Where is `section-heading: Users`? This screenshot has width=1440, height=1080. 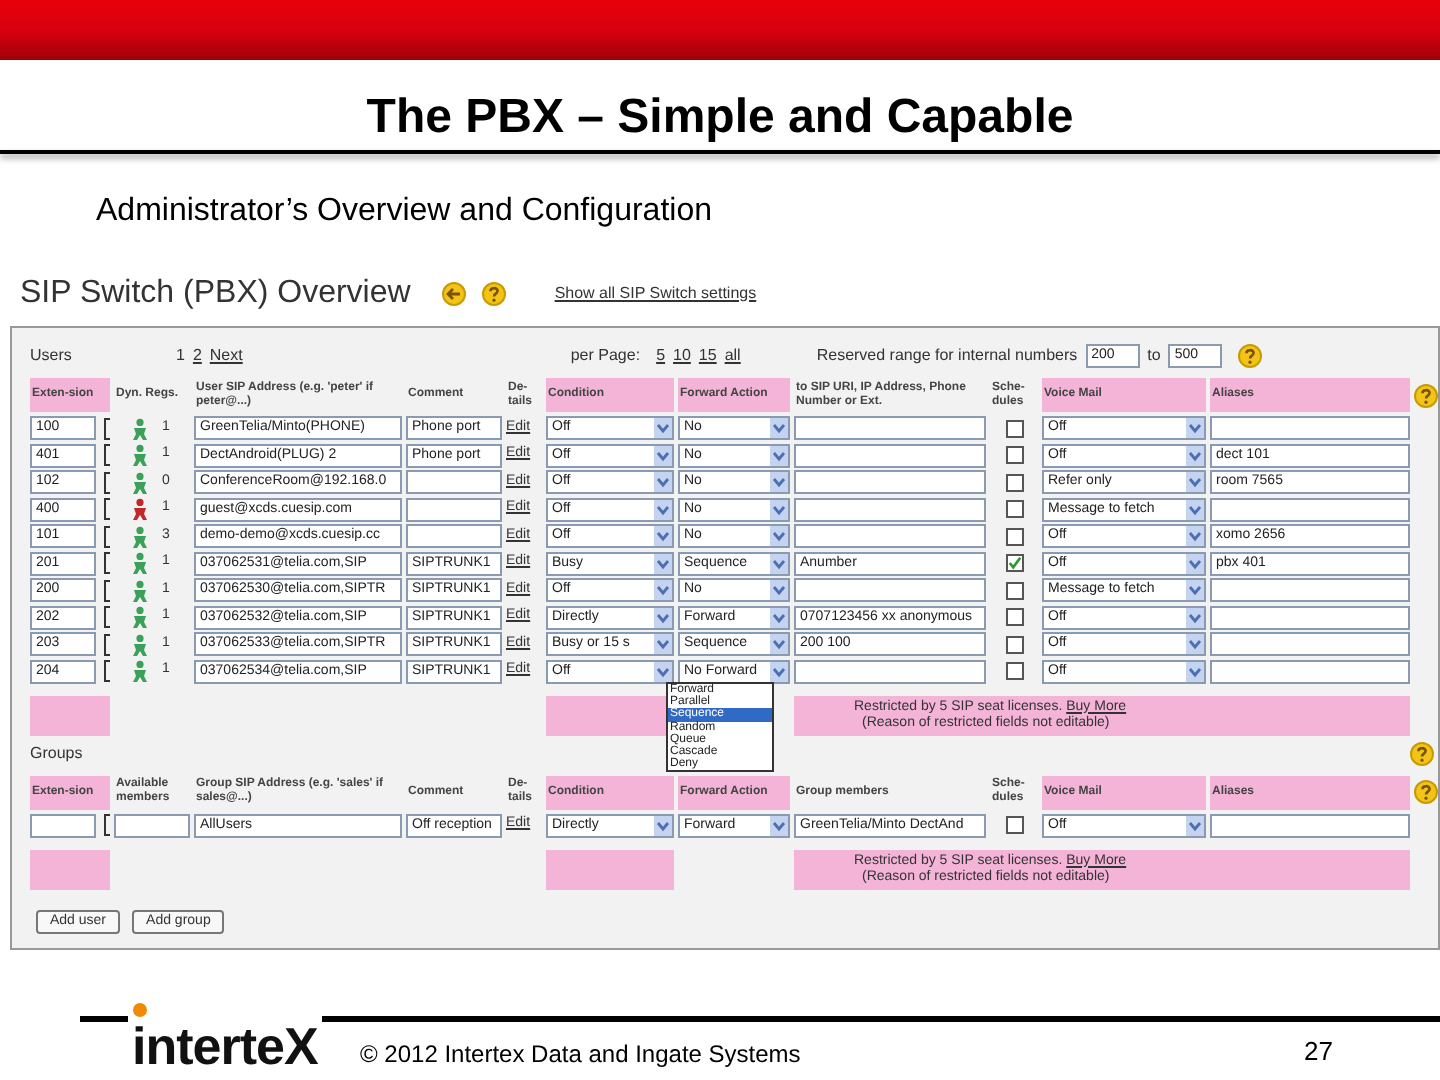
section-heading: Users is located at coordinates (52, 356).